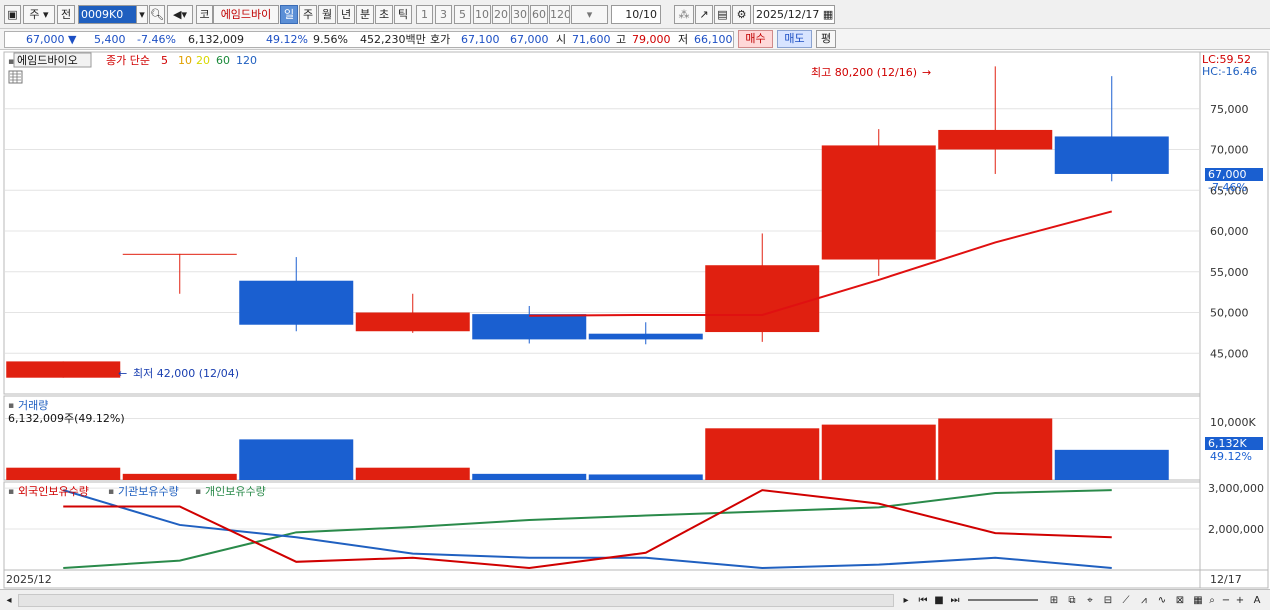 Image resolution: width=1270 pixels, height=610 pixels. What do you see at coordinates (47, 60) in the screenshot?
I see `price-panel-title: 에임드바이오` at bounding box center [47, 60].